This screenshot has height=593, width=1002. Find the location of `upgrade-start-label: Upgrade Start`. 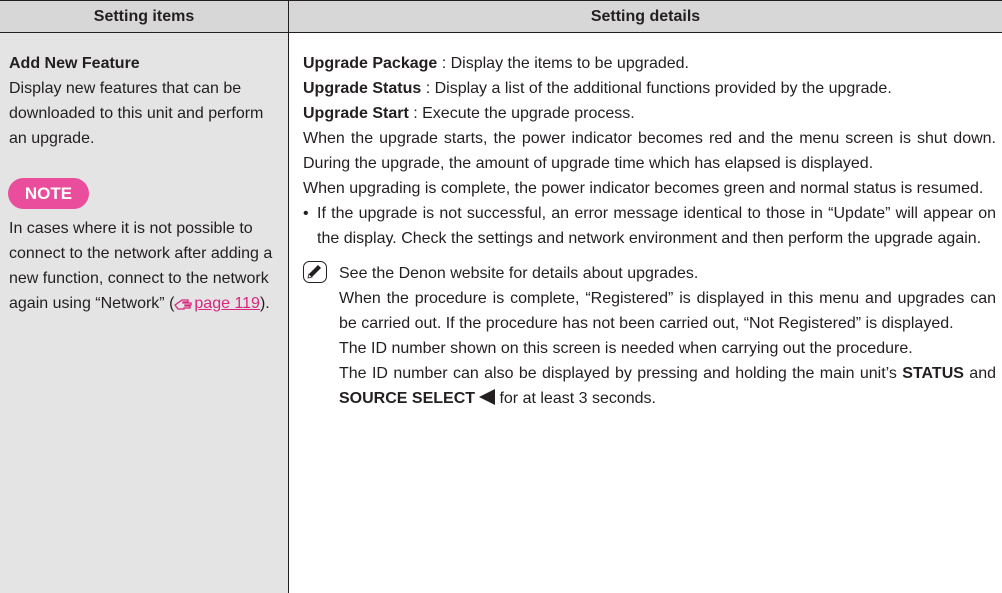

upgrade-start-label: Upgrade Start is located at coordinates (356, 113).